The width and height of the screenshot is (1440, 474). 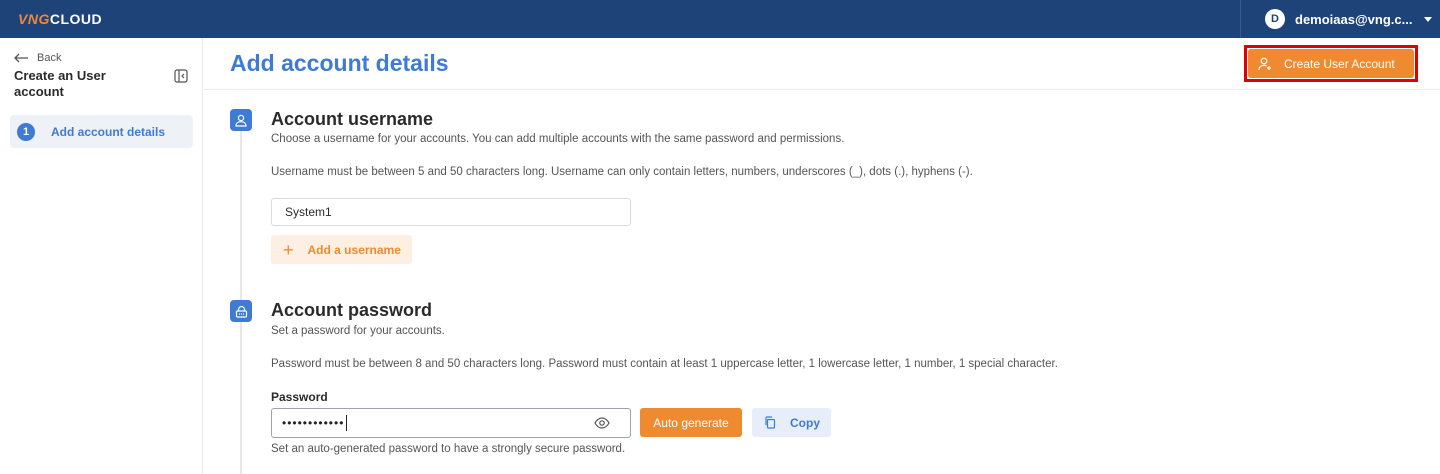 What do you see at coordinates (49, 58) in the screenshot?
I see `back-label: Back` at bounding box center [49, 58].